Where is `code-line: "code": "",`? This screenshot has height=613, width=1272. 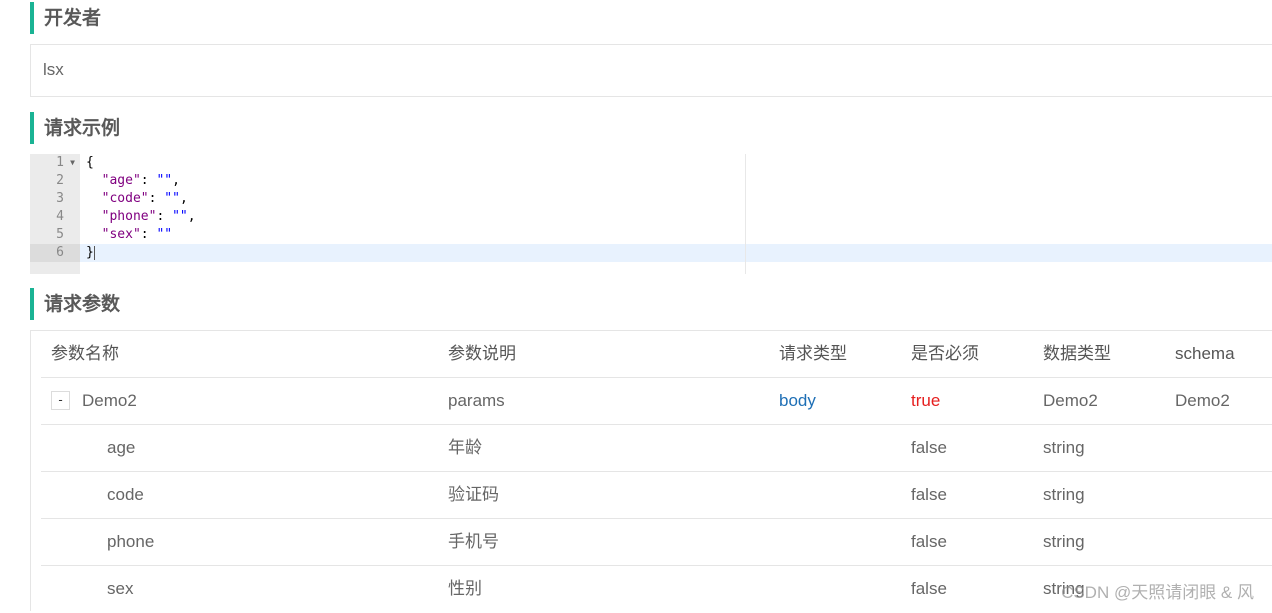 code-line: "code": "", is located at coordinates (144, 198).